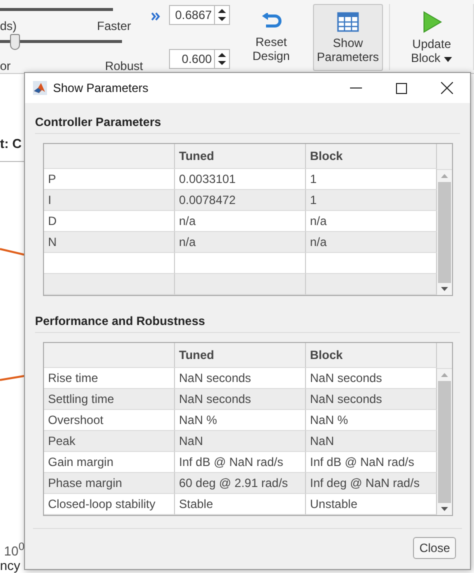  What do you see at coordinates (123, 66) in the screenshot?
I see `slider-label: Robust` at bounding box center [123, 66].